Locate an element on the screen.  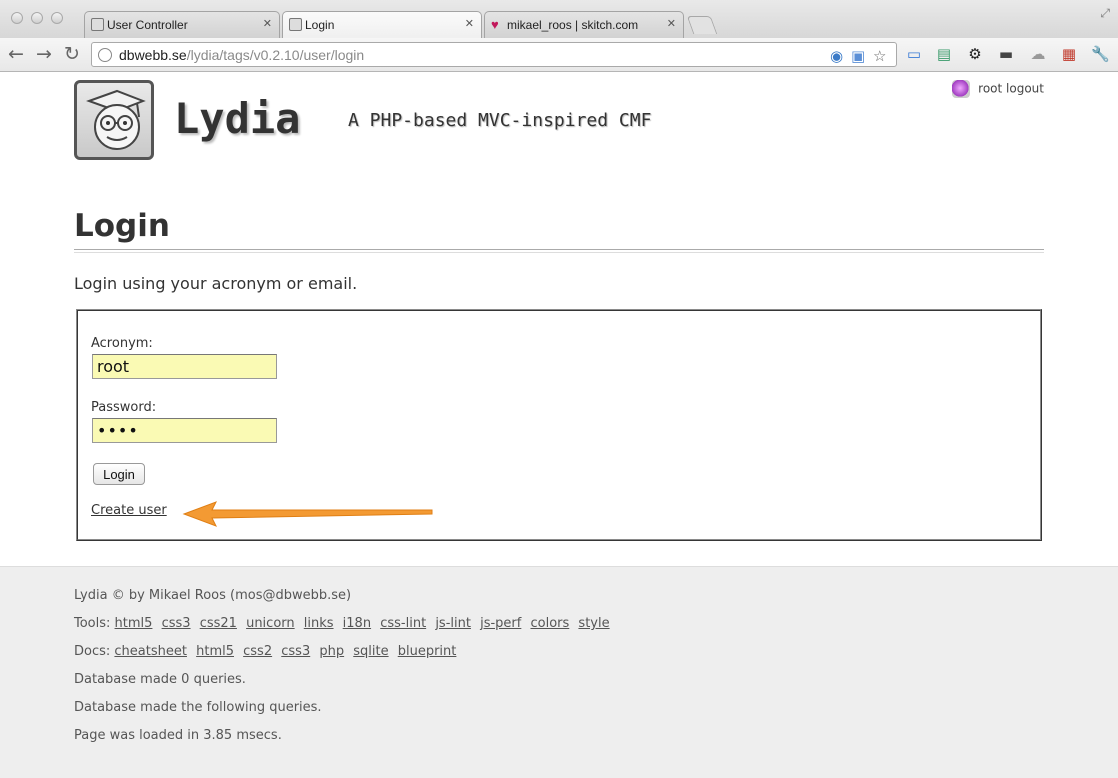
image-icon: ▤ is located at coordinates (944, 54).